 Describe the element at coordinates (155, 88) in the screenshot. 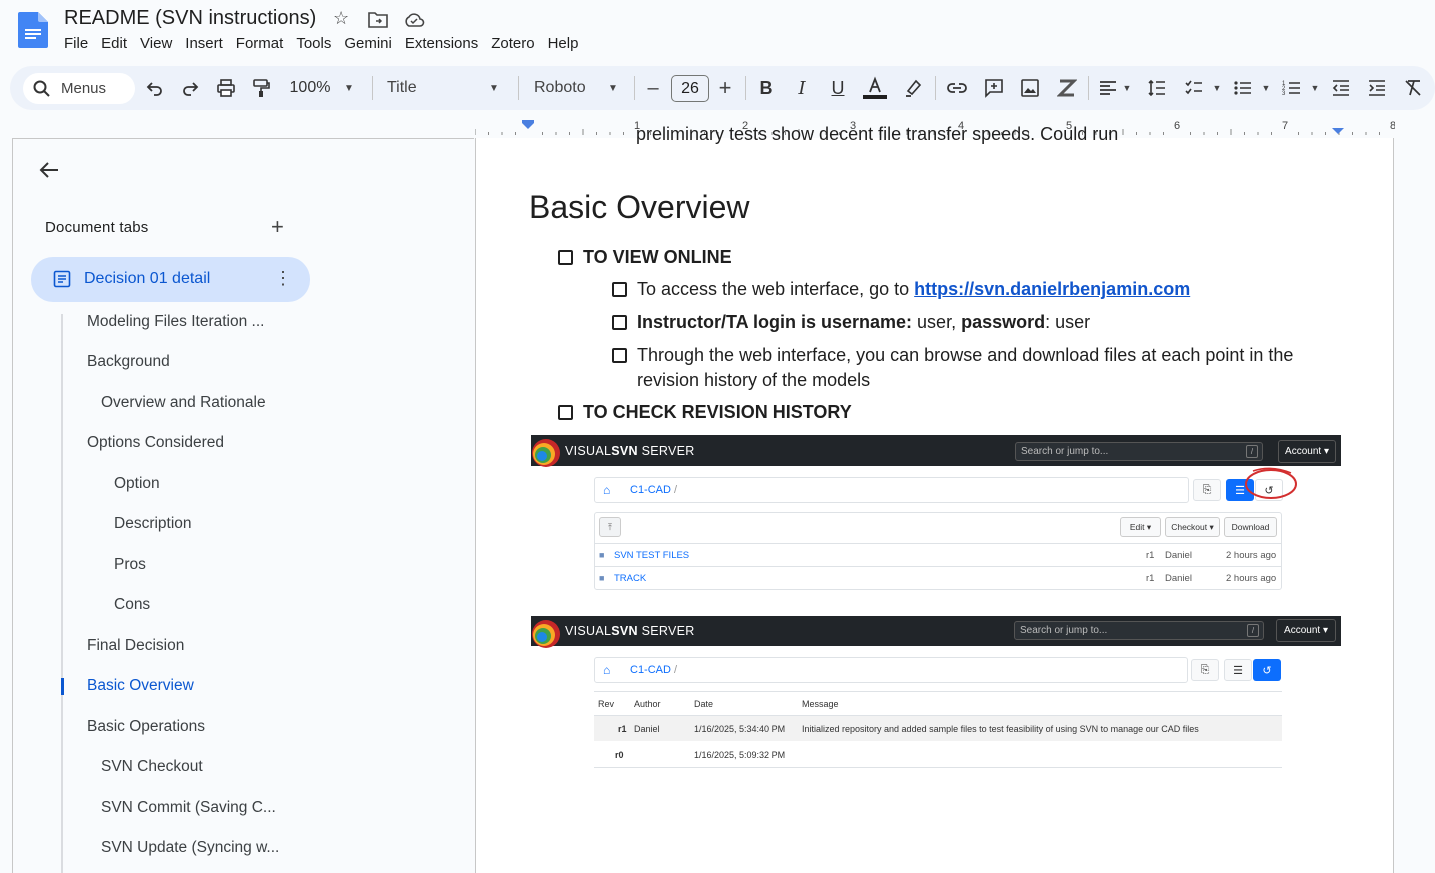

I see `undo-icon` at that location.